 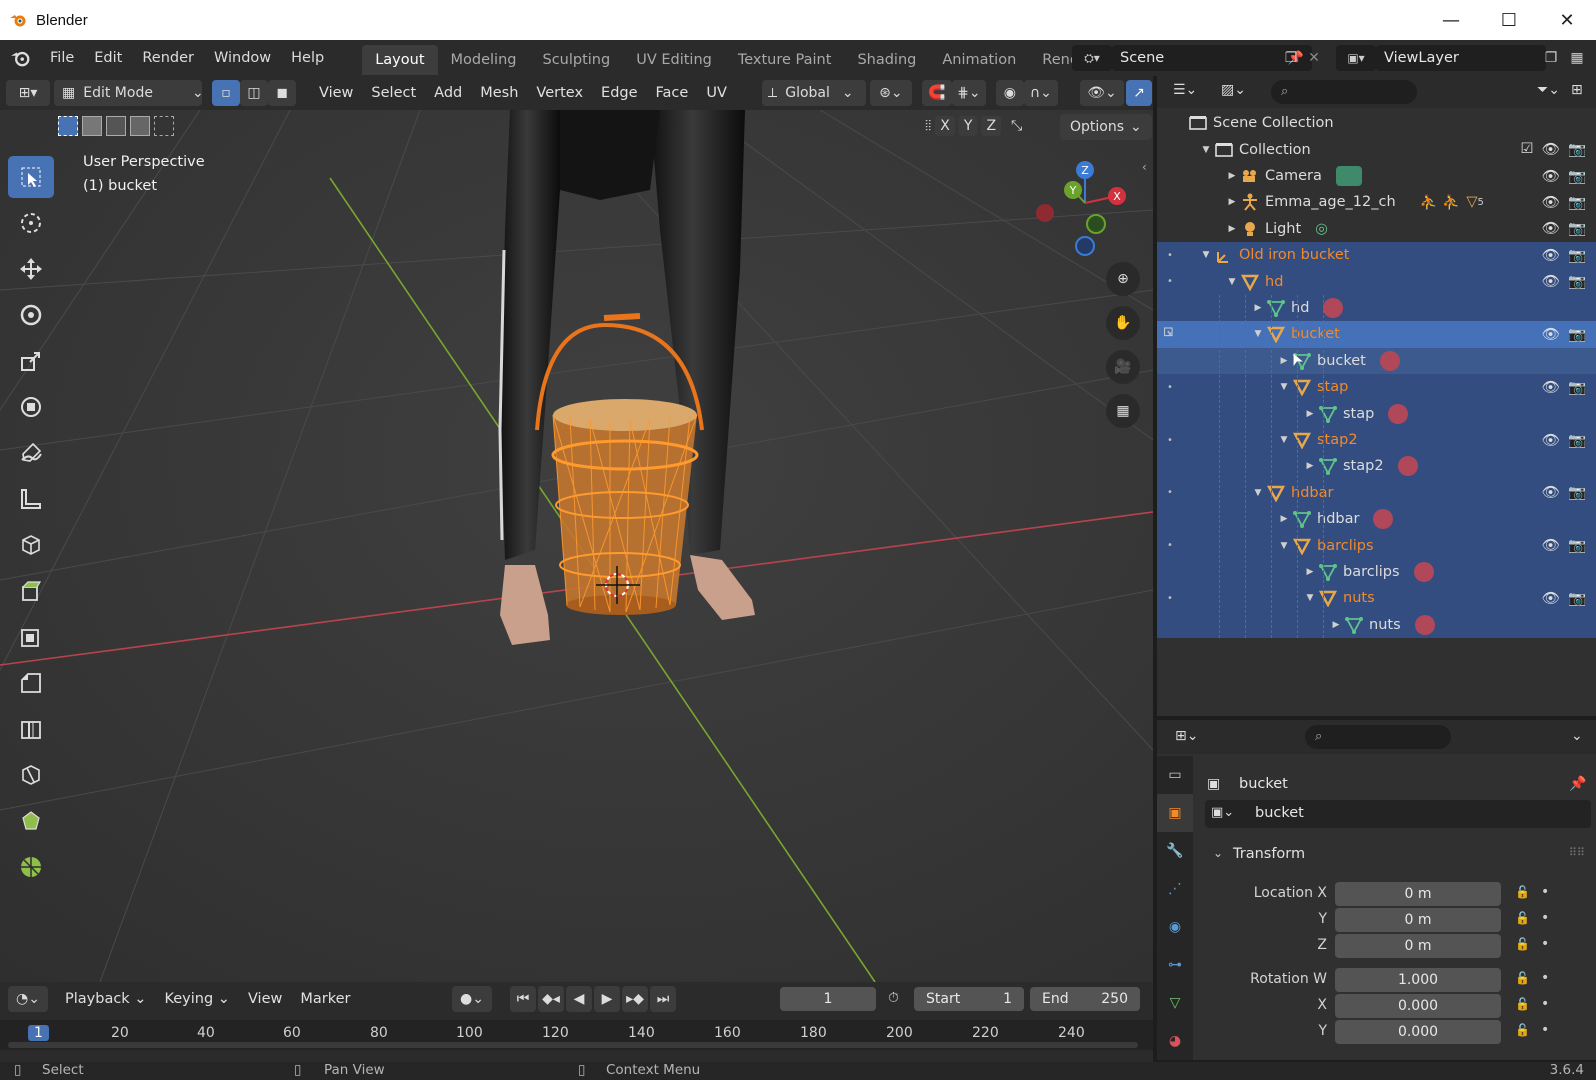 What do you see at coordinates (1175, 1003) in the screenshot?
I see `mesh-data-tab-icon: ▽` at bounding box center [1175, 1003].